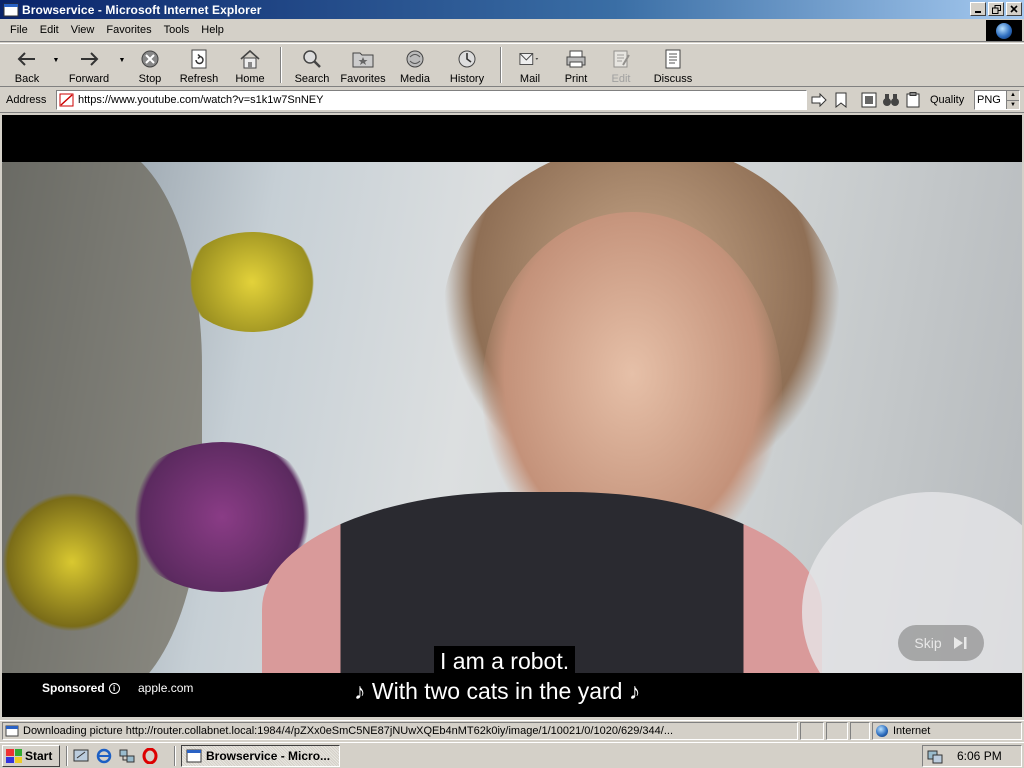 The height and width of the screenshot is (768, 1024). I want to click on back-label: Back, so click(27, 79).